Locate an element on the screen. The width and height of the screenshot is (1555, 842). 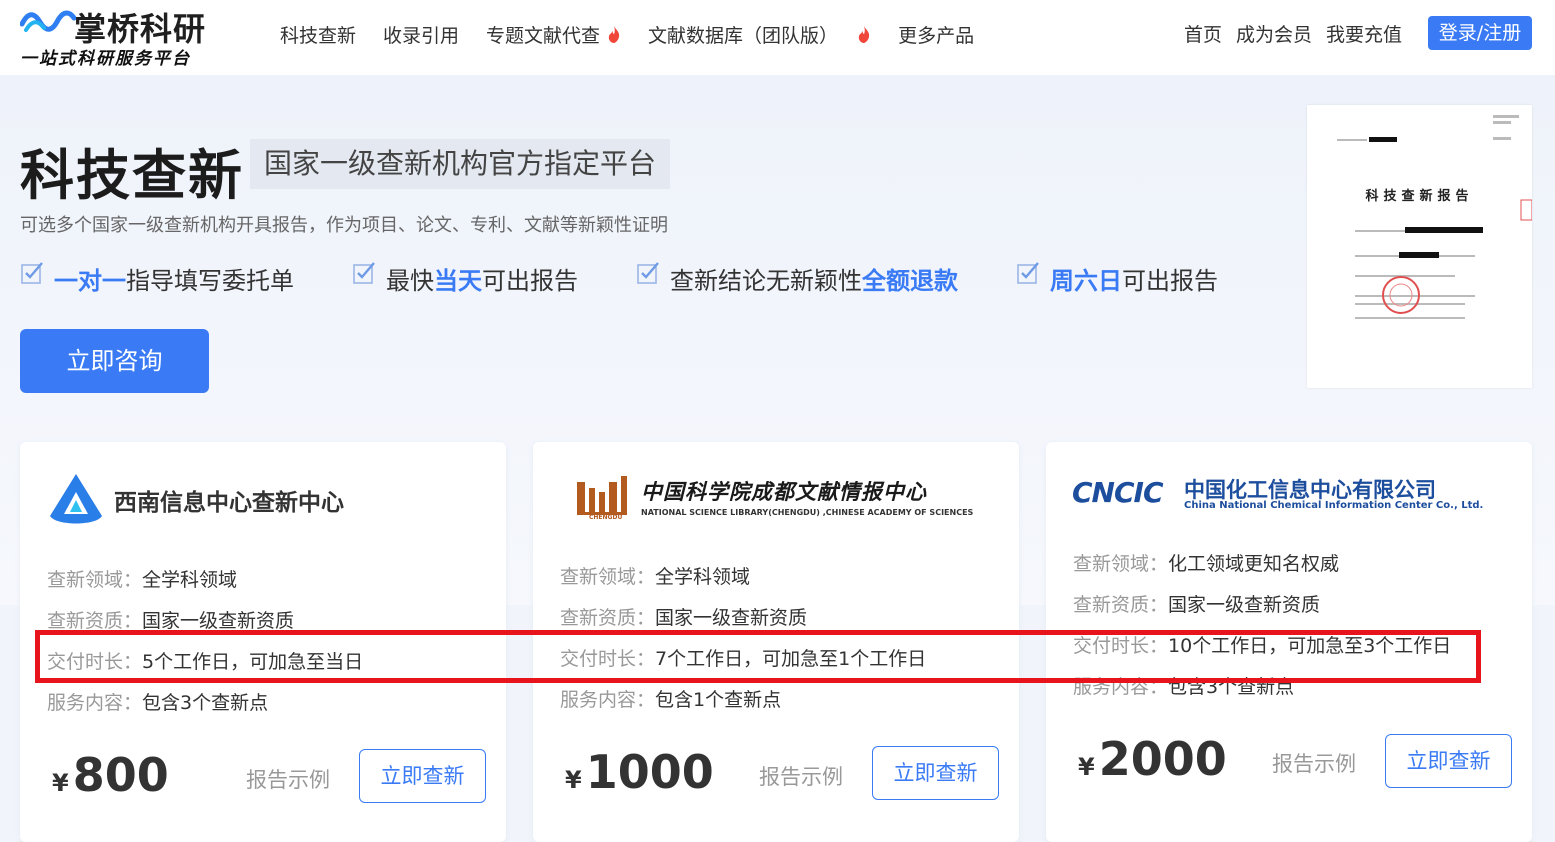
feature-highlight: 周六日 is located at coordinates (1086, 281).